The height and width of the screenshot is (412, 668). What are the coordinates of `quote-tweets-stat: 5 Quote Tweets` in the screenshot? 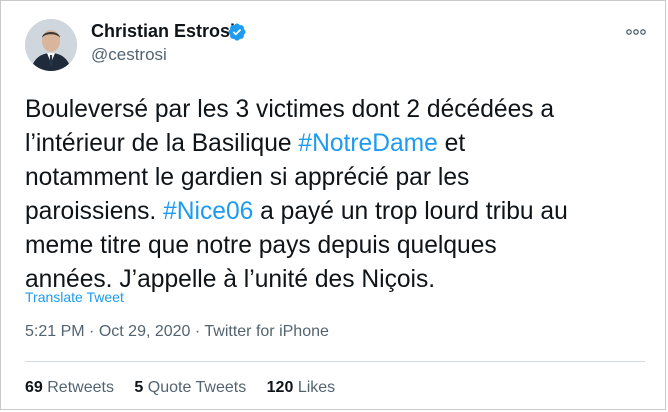 It's located at (192, 387).